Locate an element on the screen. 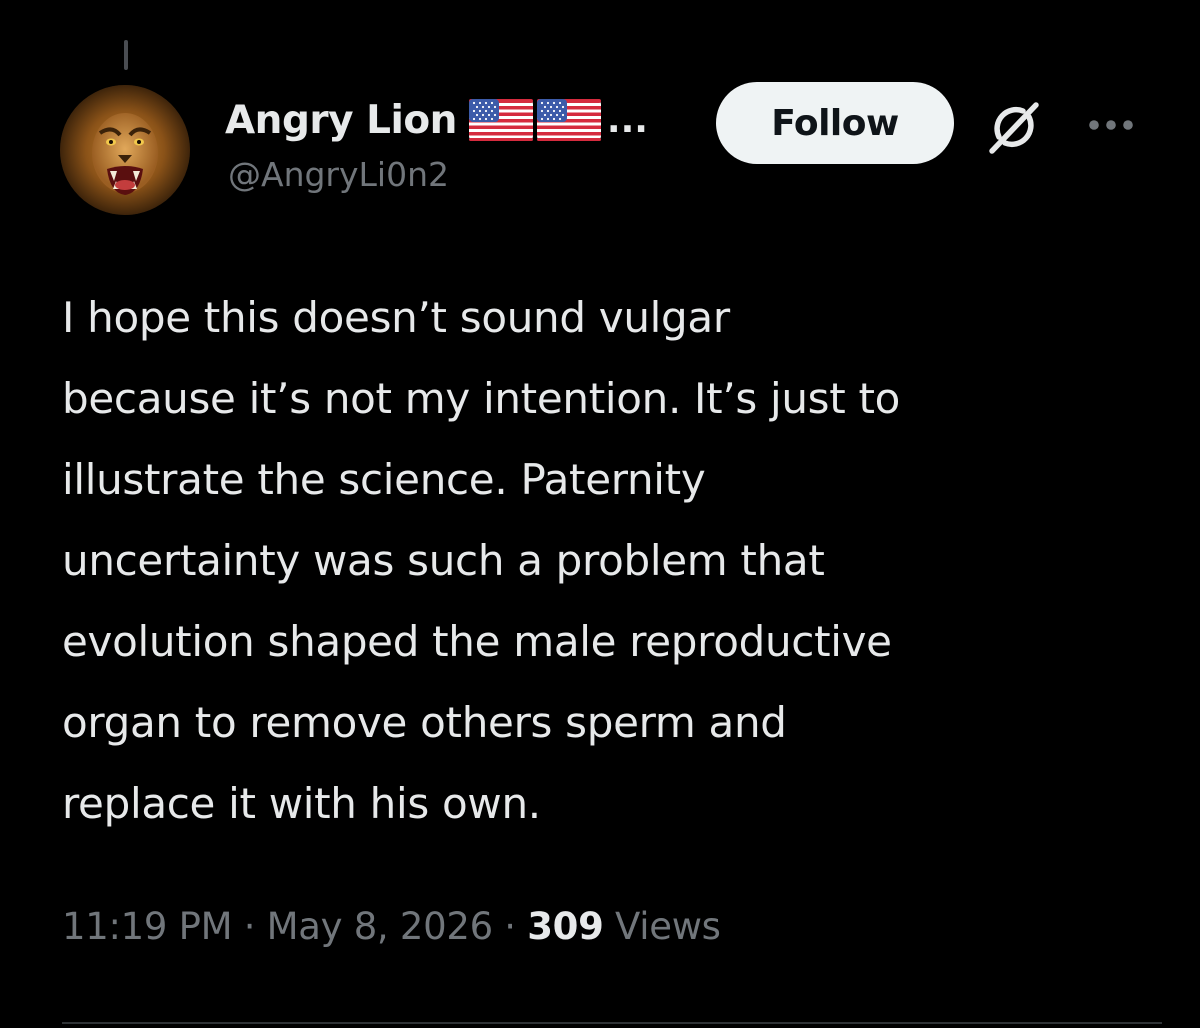  tweet-date: May 8, 2026 is located at coordinates (380, 926).